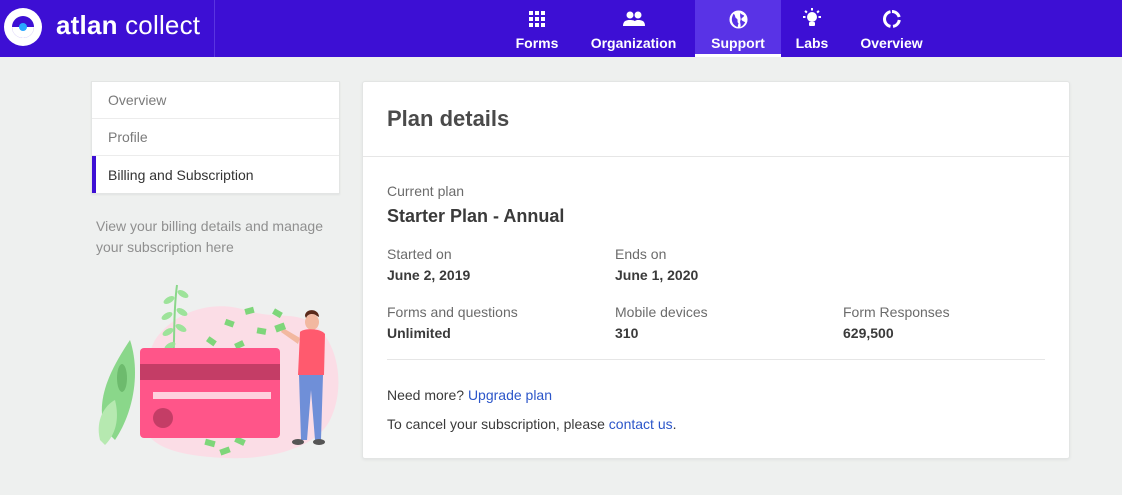  What do you see at coordinates (627, 333) in the screenshot?
I see `mobile-devices-value: 310` at bounding box center [627, 333].